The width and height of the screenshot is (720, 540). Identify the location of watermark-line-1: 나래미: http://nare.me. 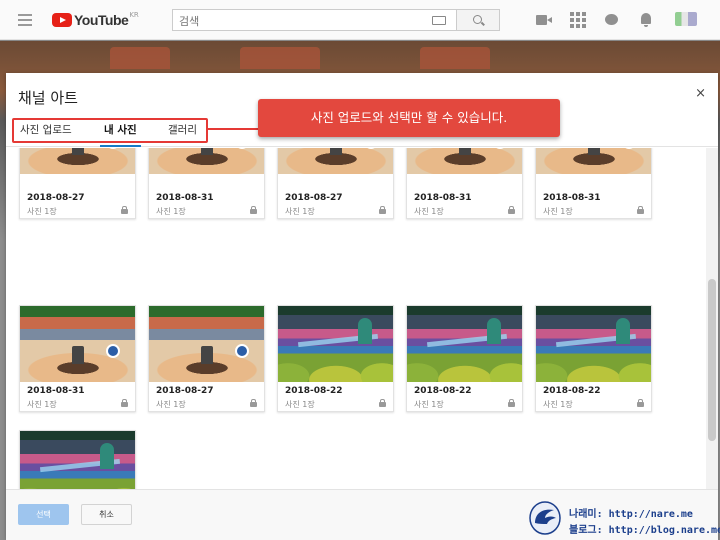
(631, 514).